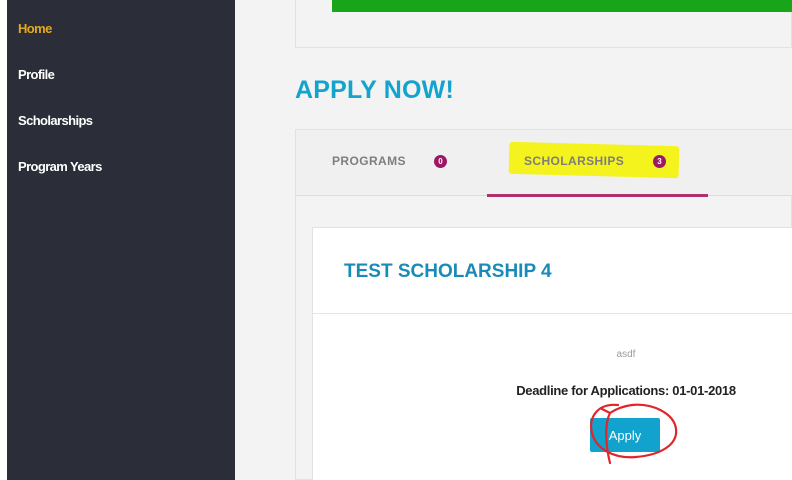 This screenshot has height=480, width=792. Describe the element at coordinates (659, 161) in the screenshot. I see `scholarships-count-badge: 3` at that location.